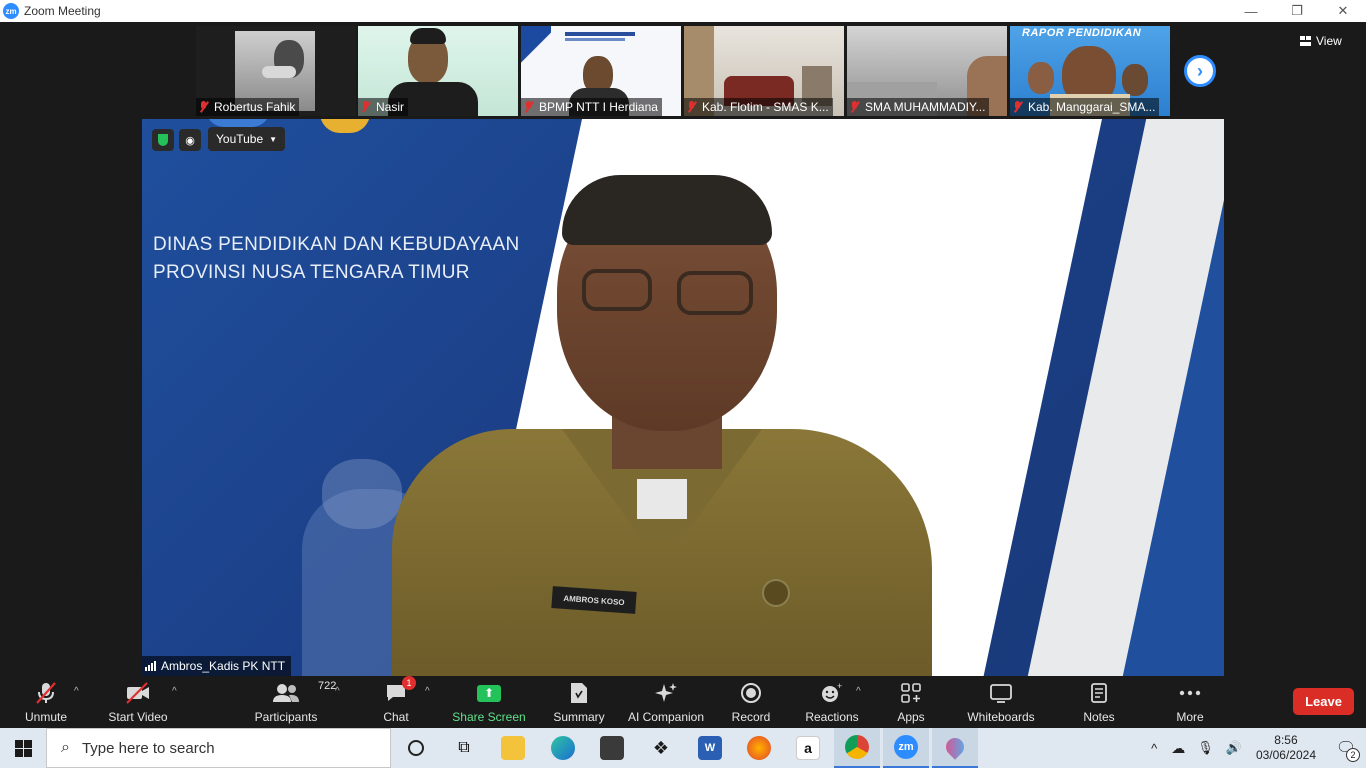 This screenshot has height=768, width=1366. I want to click on whiteboard-icon, so click(1001, 693).